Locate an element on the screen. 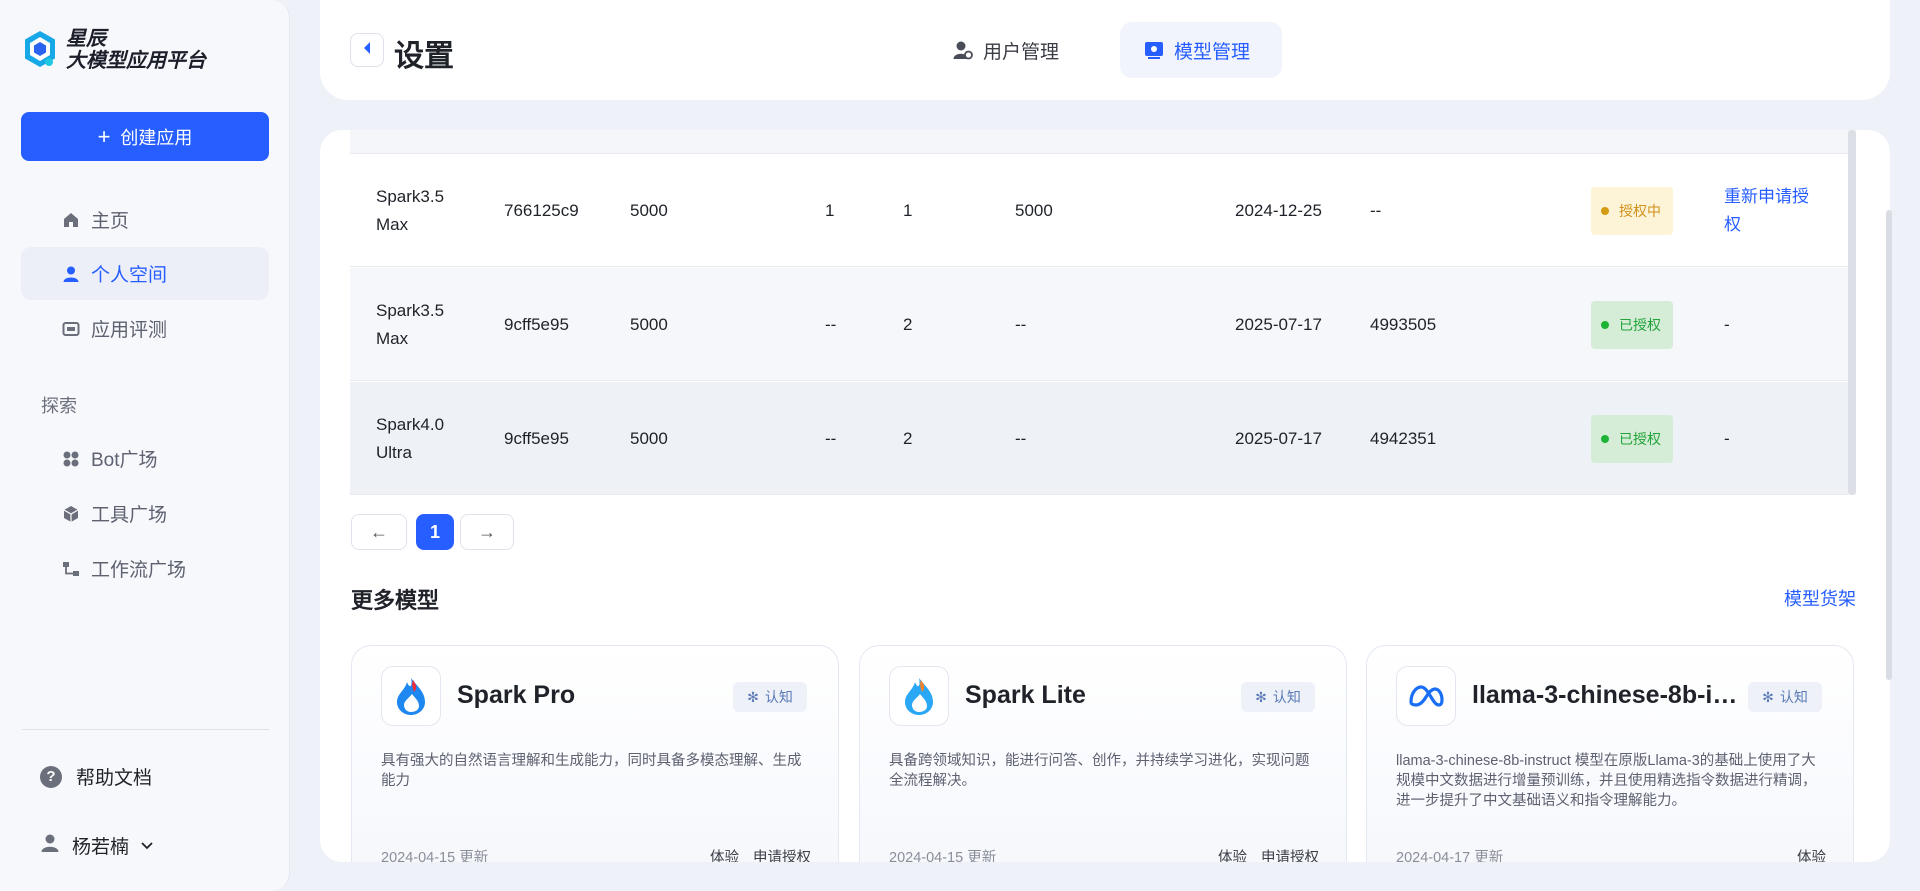  model-name-cell: Spark4.0 Ultra is located at coordinates (410, 438).